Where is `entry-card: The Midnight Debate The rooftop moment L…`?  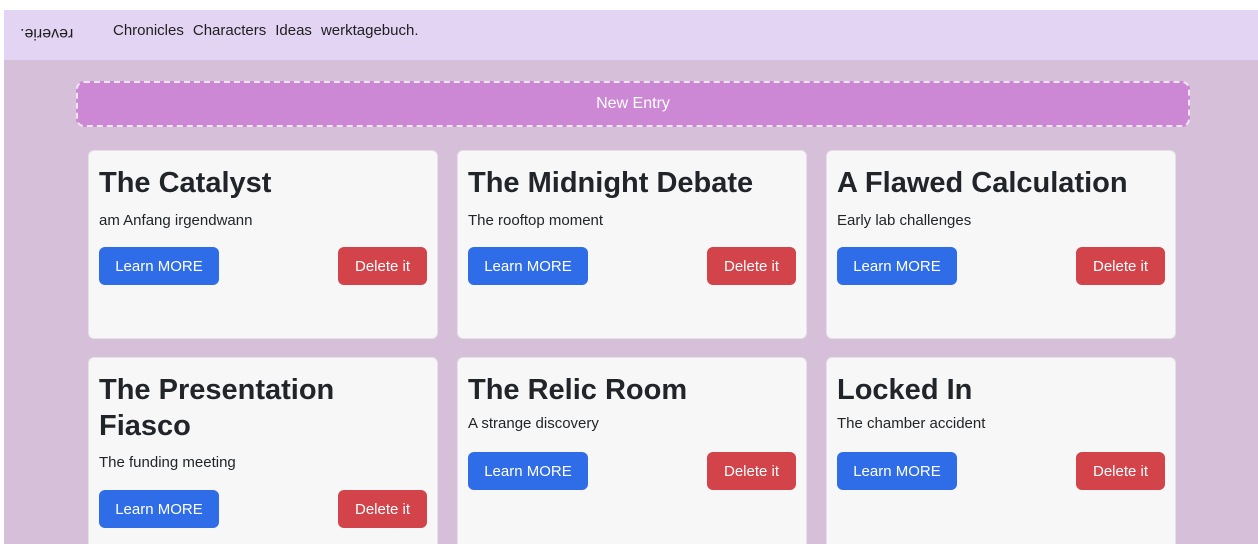
entry-card: The Midnight Debate The rooftop moment L… is located at coordinates (632, 244).